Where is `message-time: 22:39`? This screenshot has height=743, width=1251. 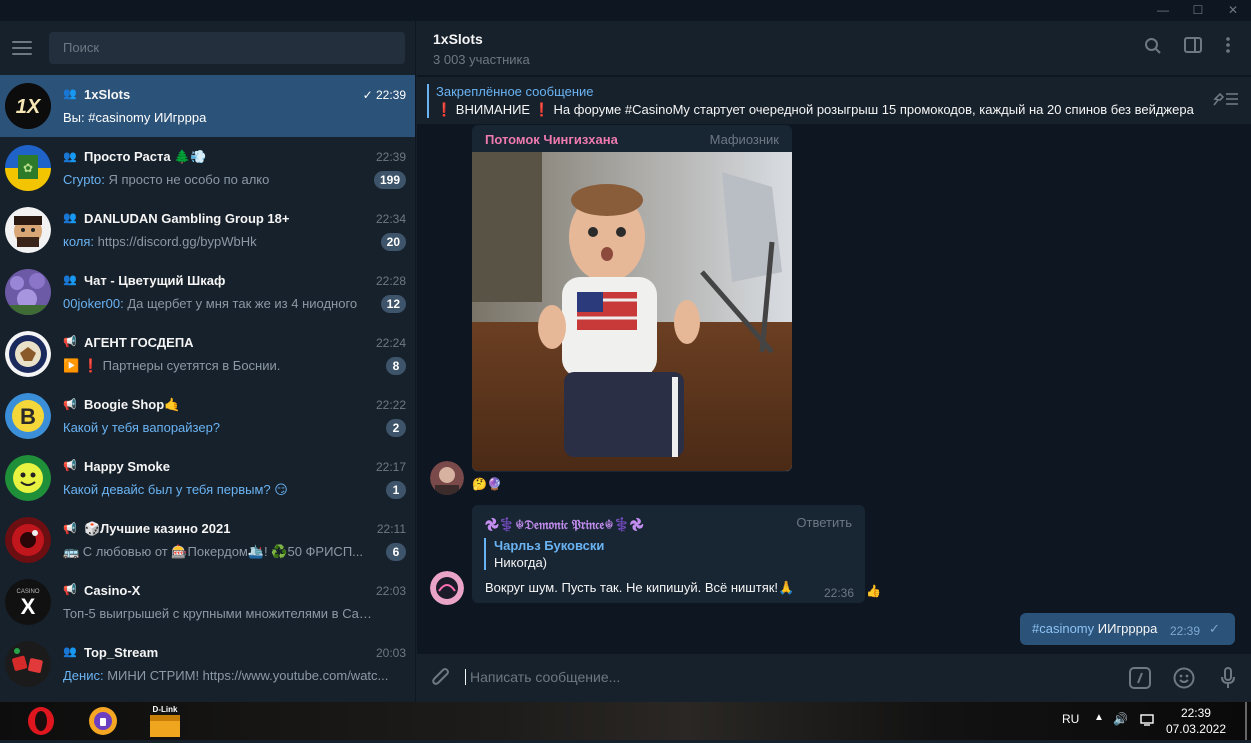
message-time: 22:39 is located at coordinates (1185, 631).